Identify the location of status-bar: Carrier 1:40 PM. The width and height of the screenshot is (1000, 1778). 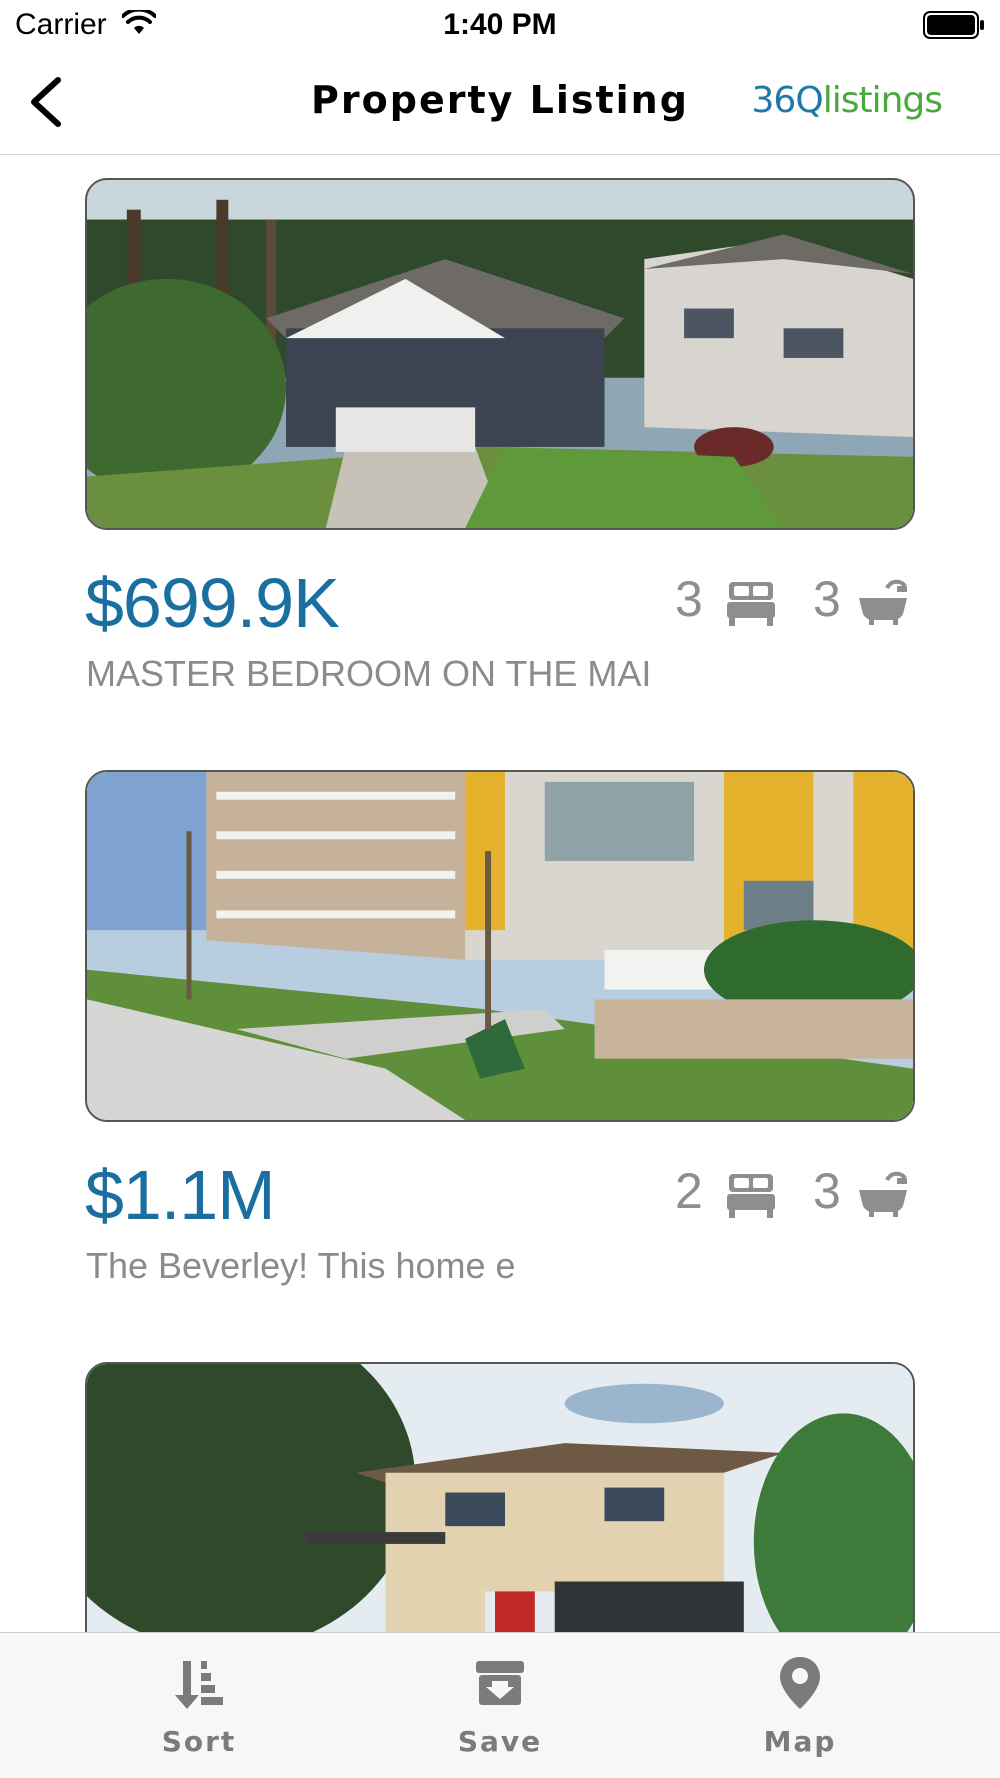
(500, 25).